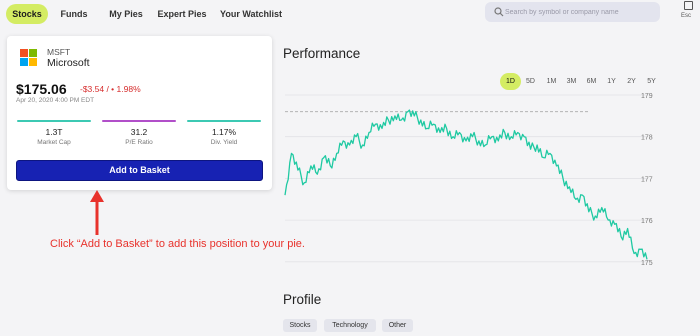 The width and height of the screenshot is (700, 336). I want to click on search-box, so click(572, 12).